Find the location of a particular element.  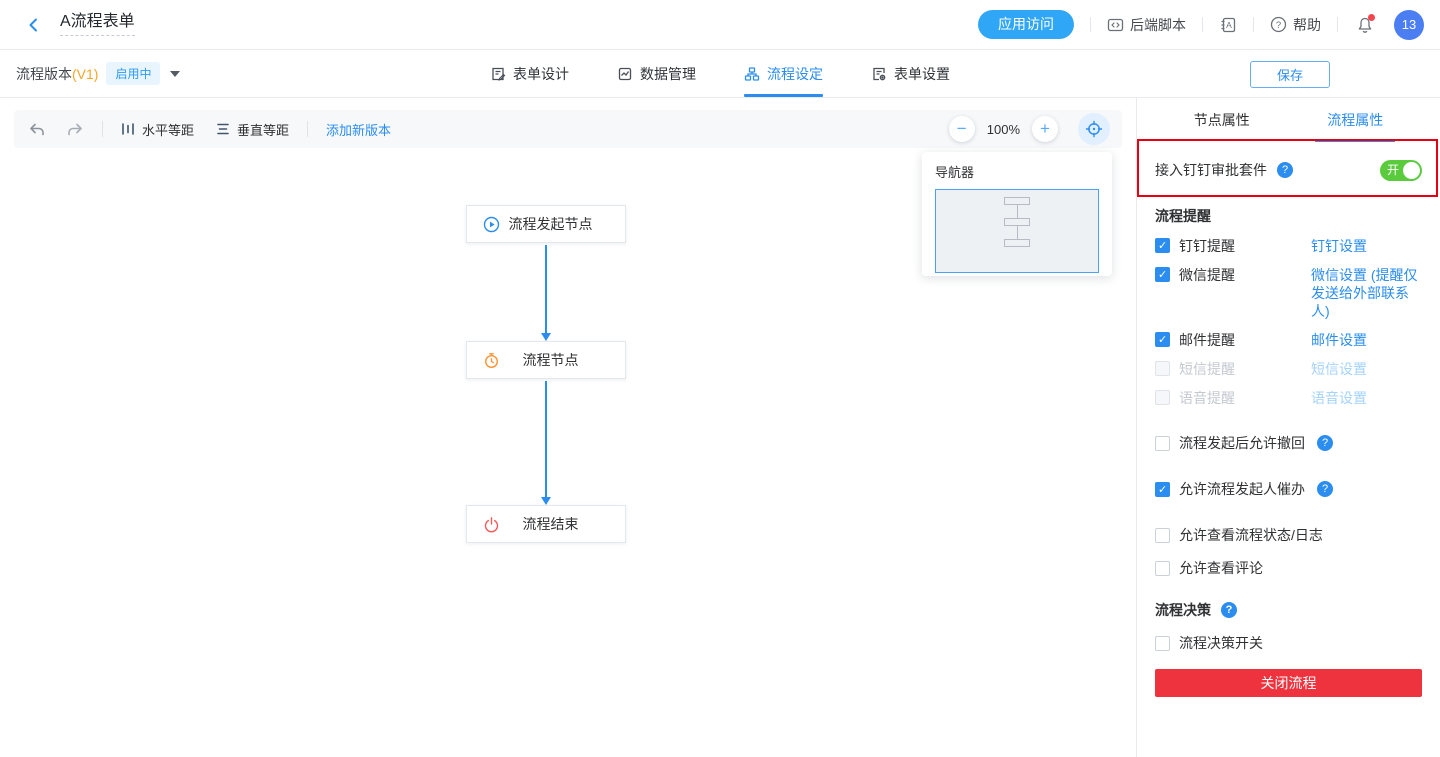

version-dropdown-caret is located at coordinates (175, 73).